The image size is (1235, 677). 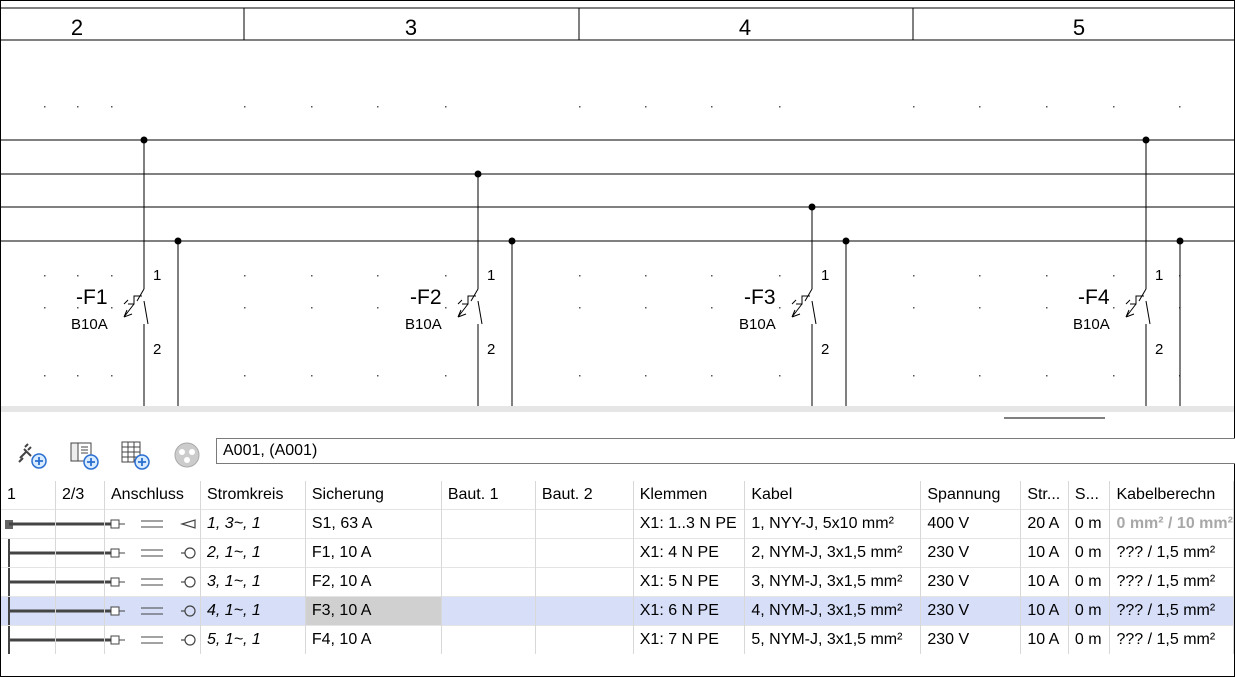 What do you see at coordinates (689, 582) in the screenshot?
I see `klemmen-cell: X1: 5 N PE` at bounding box center [689, 582].